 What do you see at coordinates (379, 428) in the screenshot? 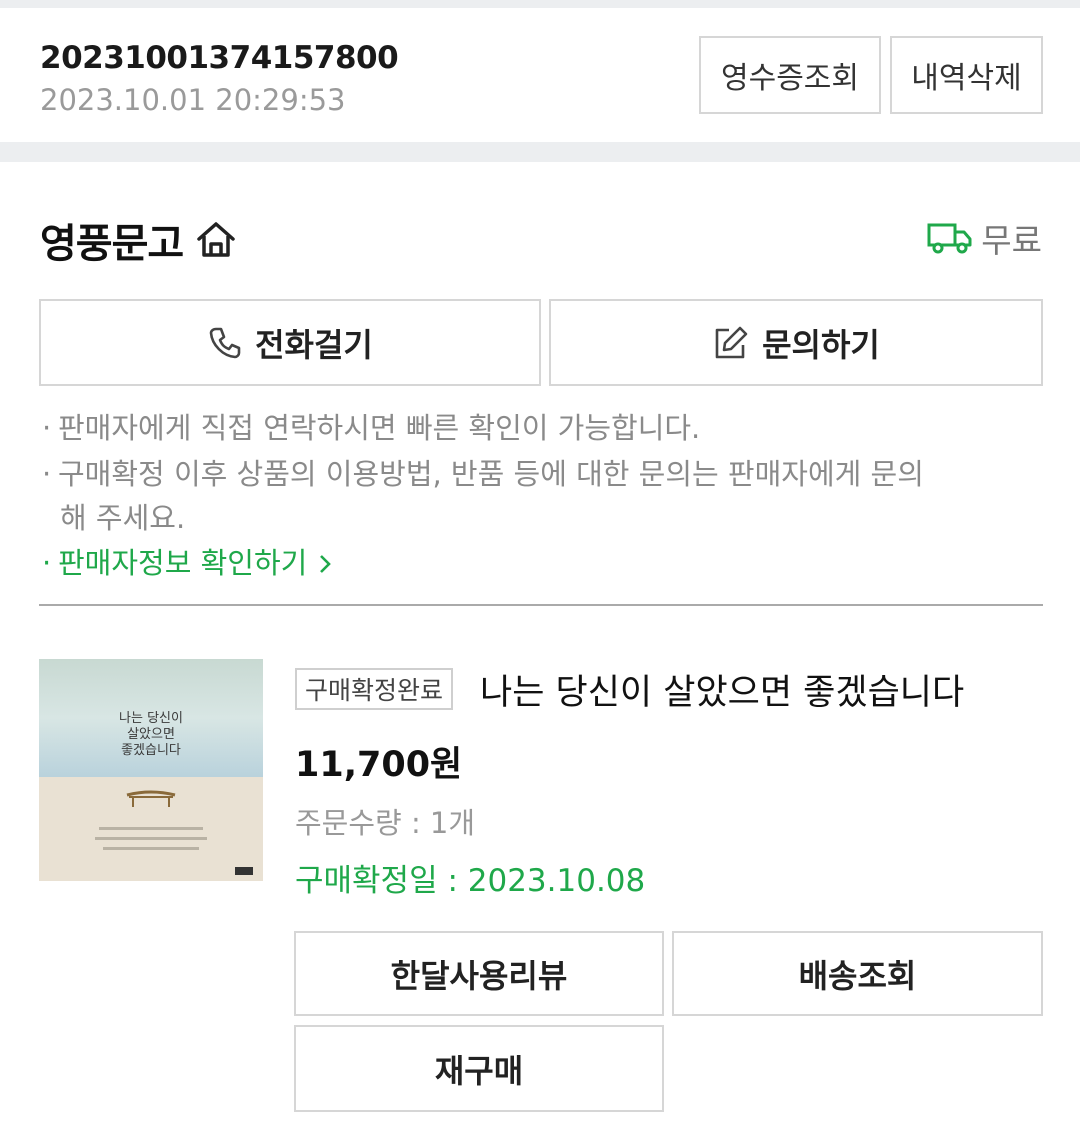
I see `notice-text: 판매자에게 직접 연락하시면 빠른 확인이 가능합니다.` at bounding box center [379, 428].